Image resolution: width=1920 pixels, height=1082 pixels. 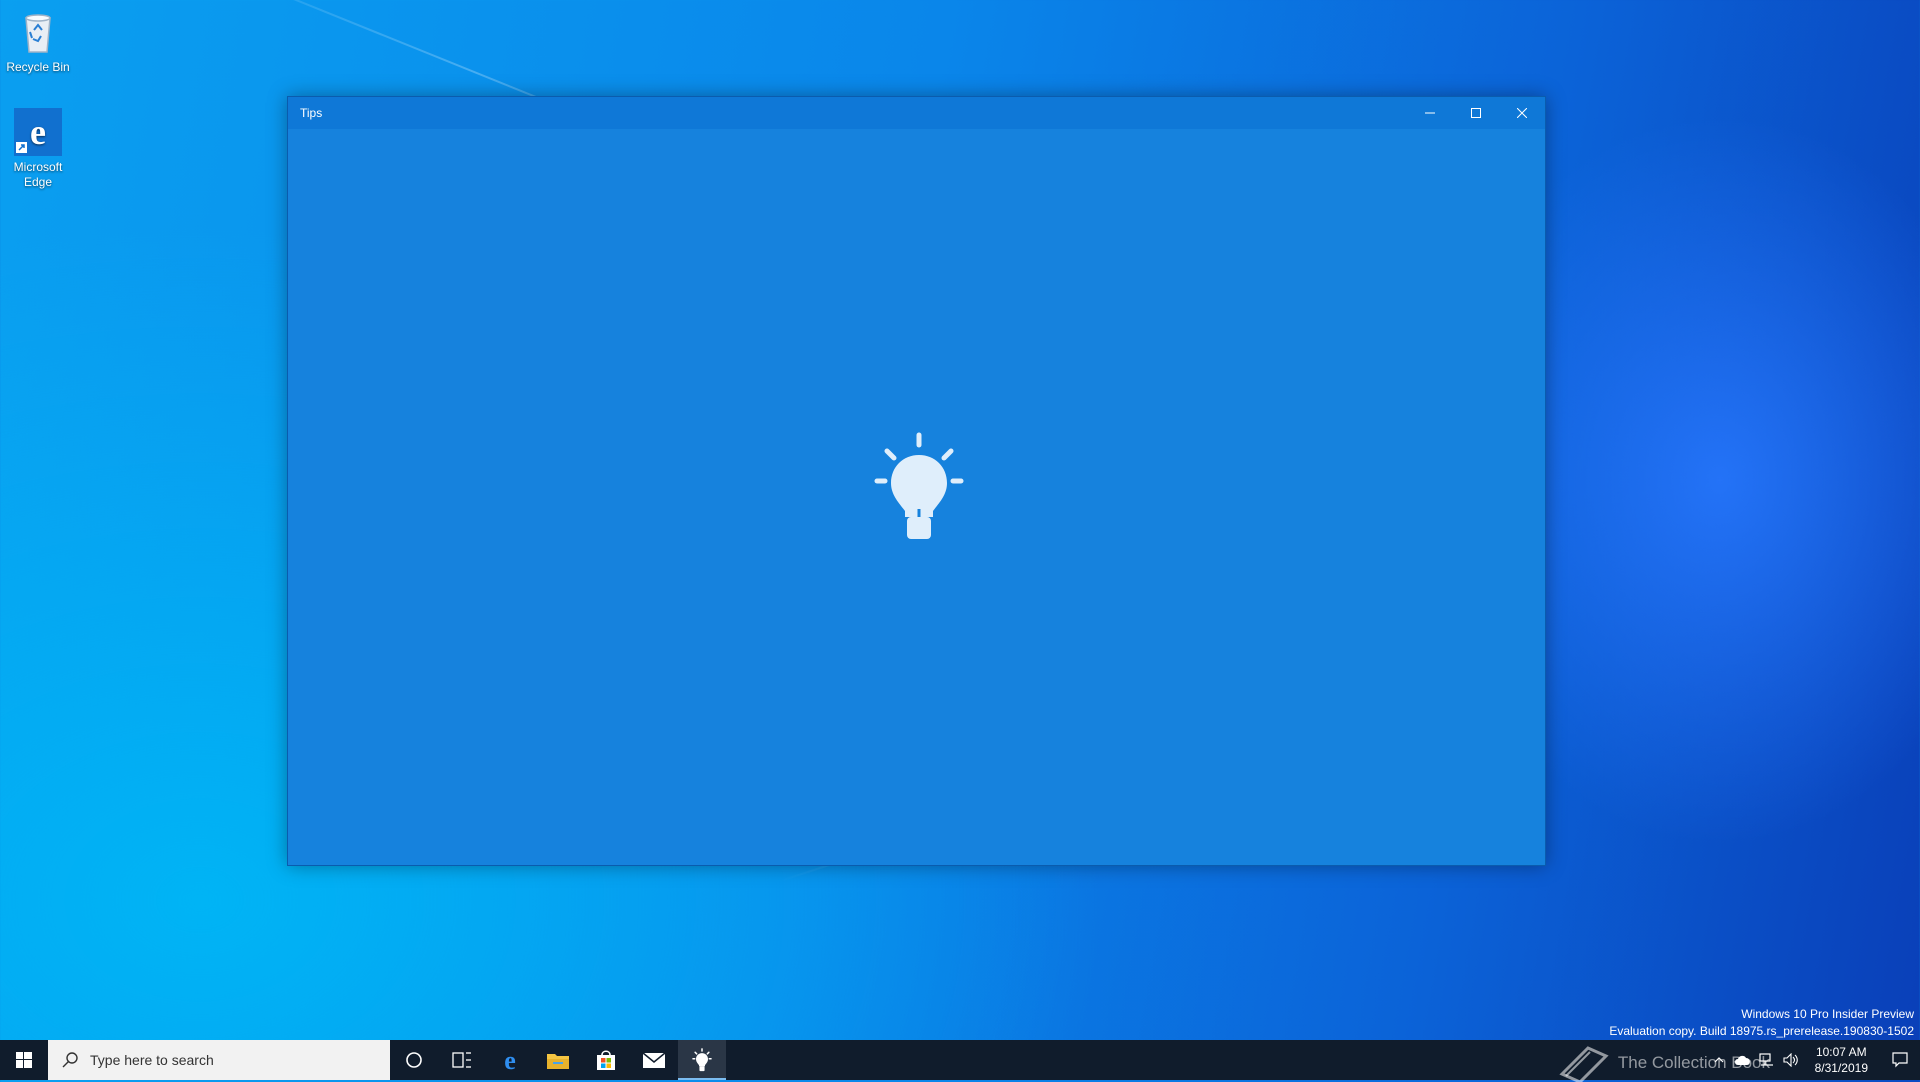 I want to click on recycle-bin-icon, so click(x=38, y=33).